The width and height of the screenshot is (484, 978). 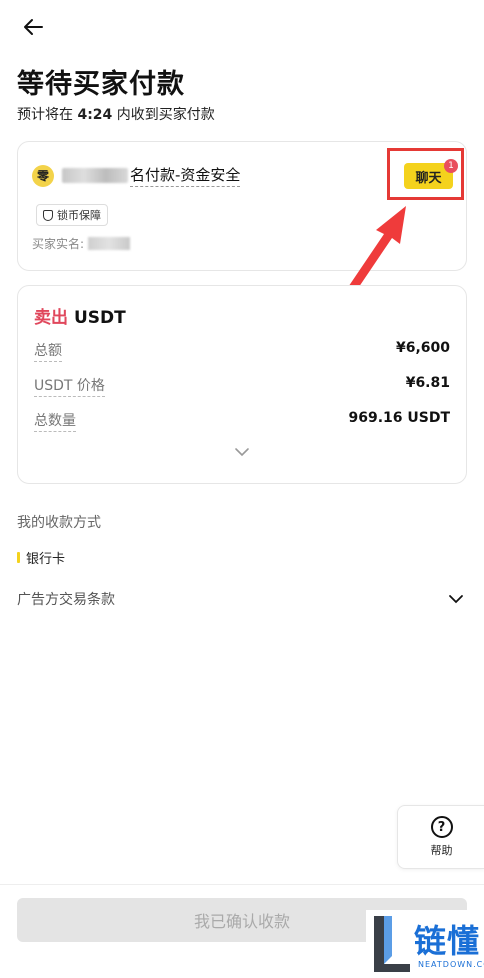 What do you see at coordinates (447, 941) in the screenshot?
I see `watermark-text: 链懂` at bounding box center [447, 941].